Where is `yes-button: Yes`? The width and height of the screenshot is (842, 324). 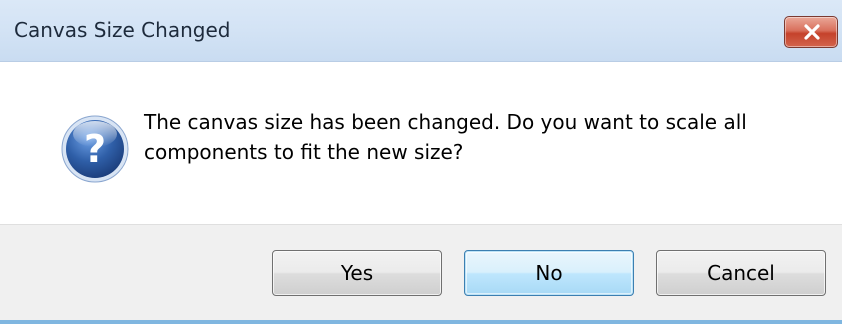 yes-button: Yes is located at coordinates (357, 273).